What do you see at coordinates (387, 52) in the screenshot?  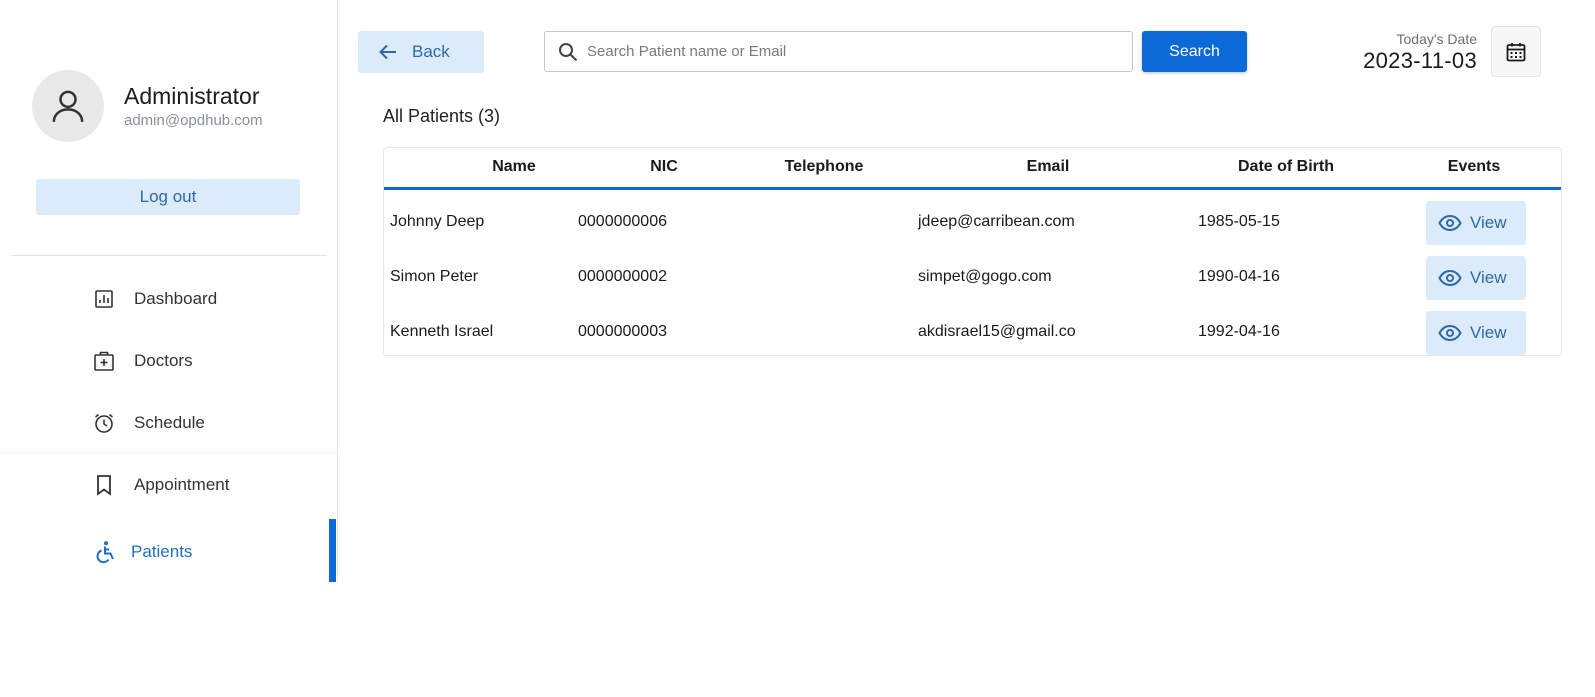 I see `arrow-left-icon` at bounding box center [387, 52].